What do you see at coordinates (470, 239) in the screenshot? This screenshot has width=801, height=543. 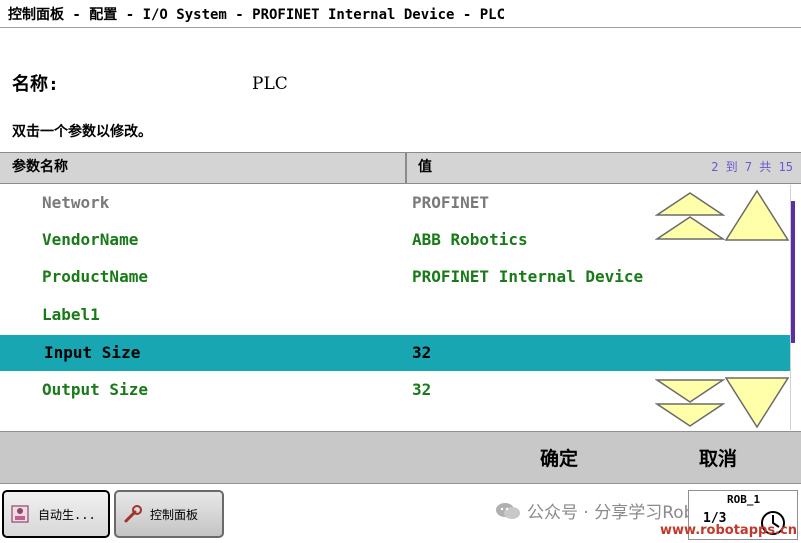 I see `param-value: ABB Robotics` at bounding box center [470, 239].